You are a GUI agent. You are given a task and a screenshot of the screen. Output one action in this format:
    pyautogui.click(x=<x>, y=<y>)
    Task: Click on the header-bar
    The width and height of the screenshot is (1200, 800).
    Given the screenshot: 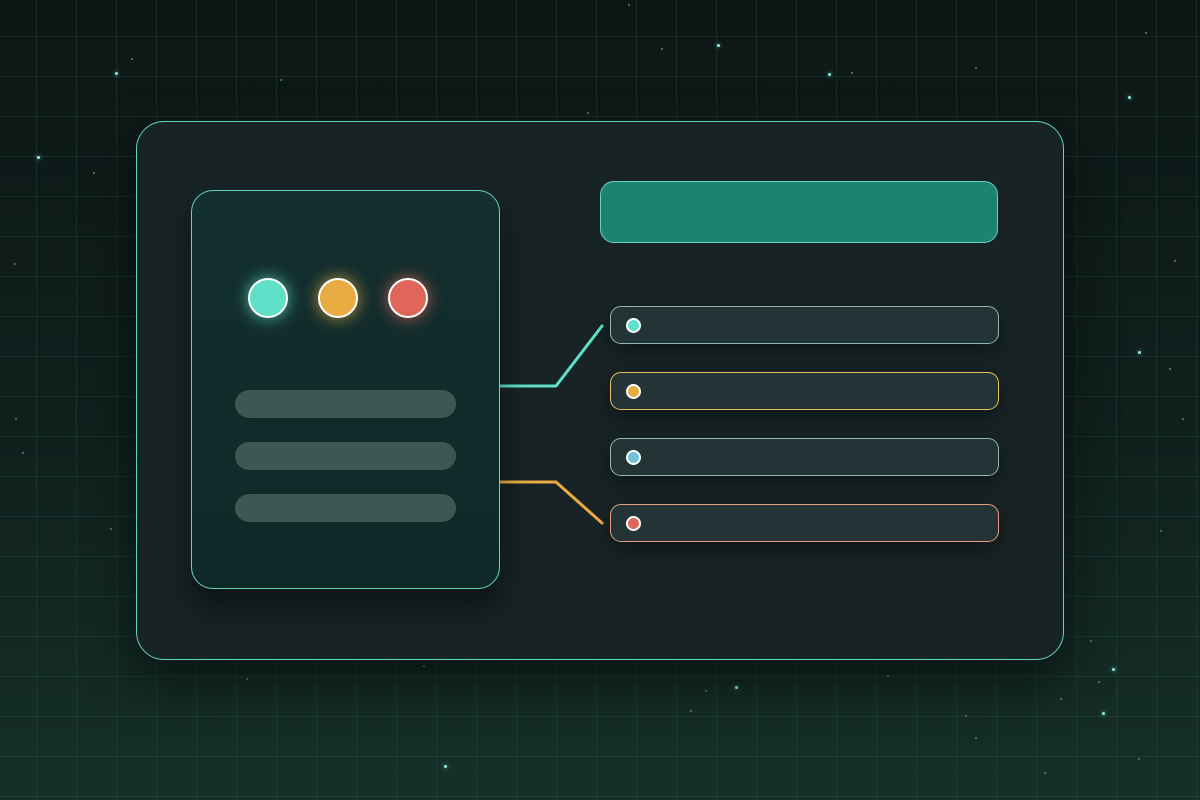 What is the action you would take?
    pyautogui.click(x=799, y=212)
    